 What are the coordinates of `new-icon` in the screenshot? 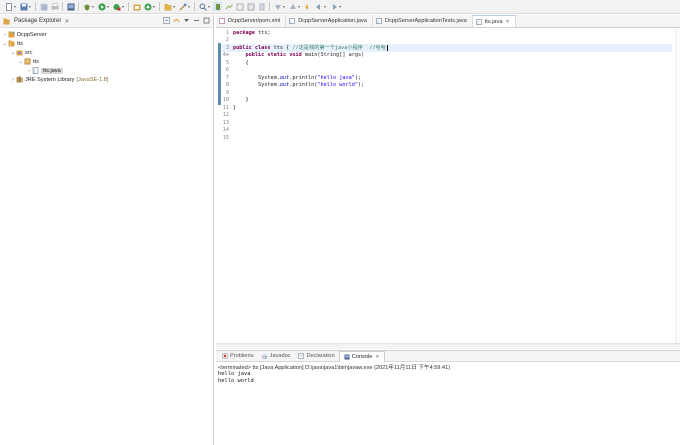 It's located at (8, 6).